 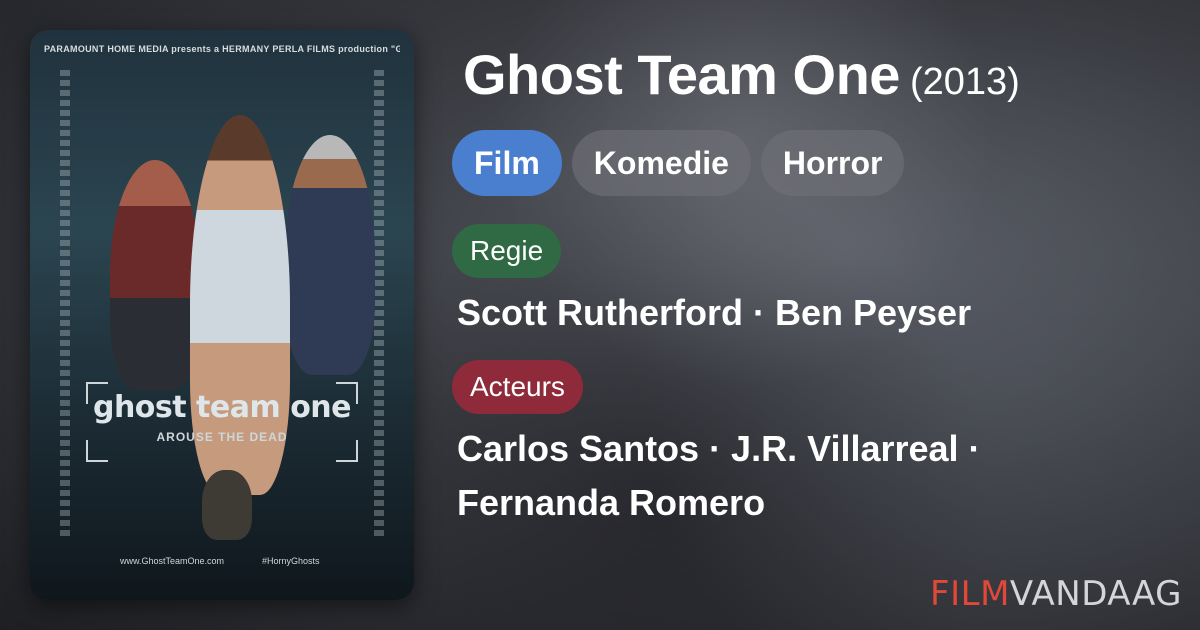 I want to click on poster-figure-left, so click(x=155, y=275).